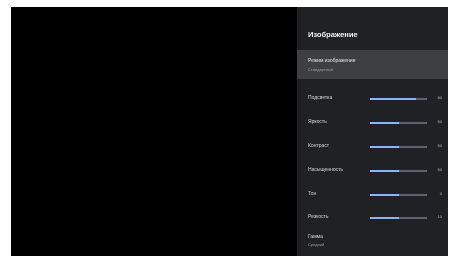  I want to click on slider-saturation: Насыщенность 50, so click(372, 170).